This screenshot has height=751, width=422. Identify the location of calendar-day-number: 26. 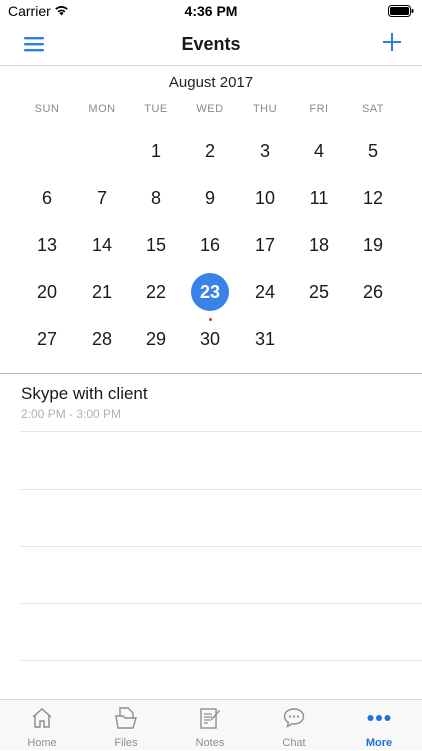
(373, 292).